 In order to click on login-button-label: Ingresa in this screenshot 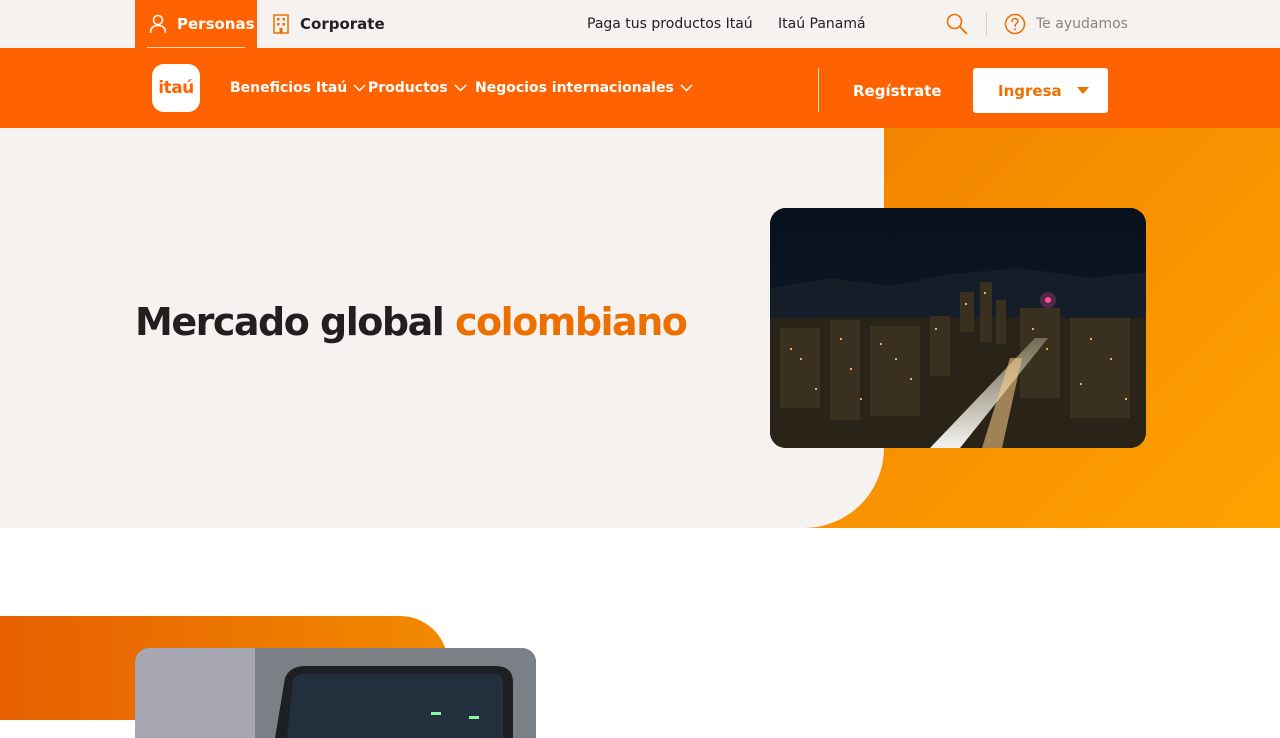, I will do `click(1030, 90)`.